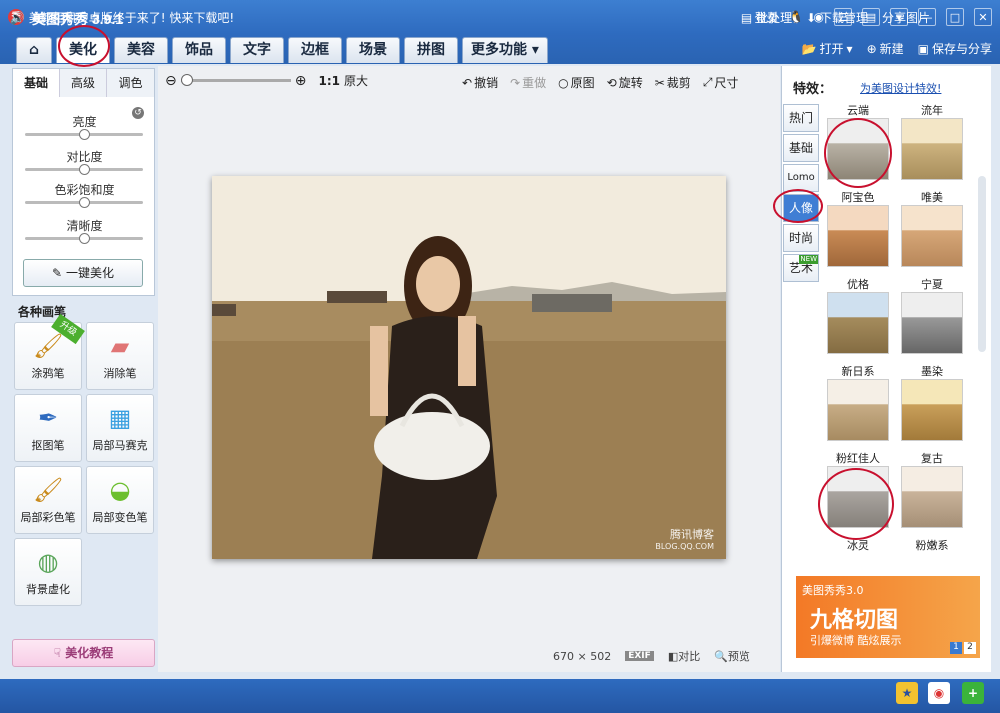 The width and height of the screenshot is (1000, 713). Describe the element at coordinates (186, 80) in the screenshot. I see `zoom-thumb` at that location.